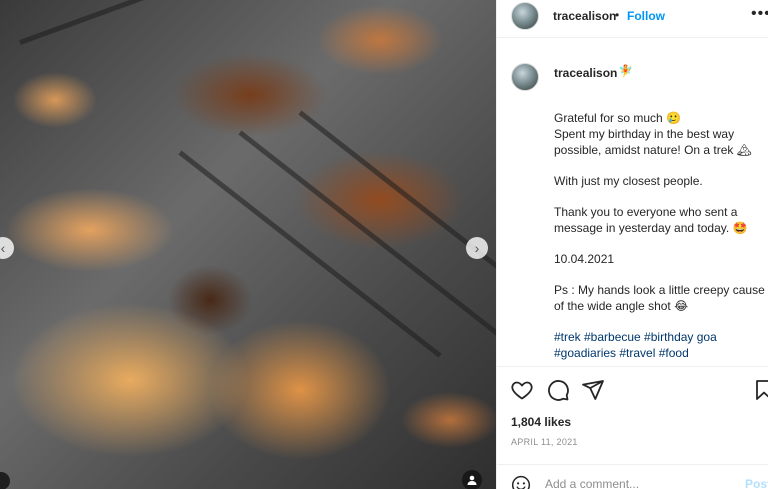  What do you see at coordinates (632, 476) in the screenshot?
I see `comment-bar: Post` at bounding box center [632, 476].